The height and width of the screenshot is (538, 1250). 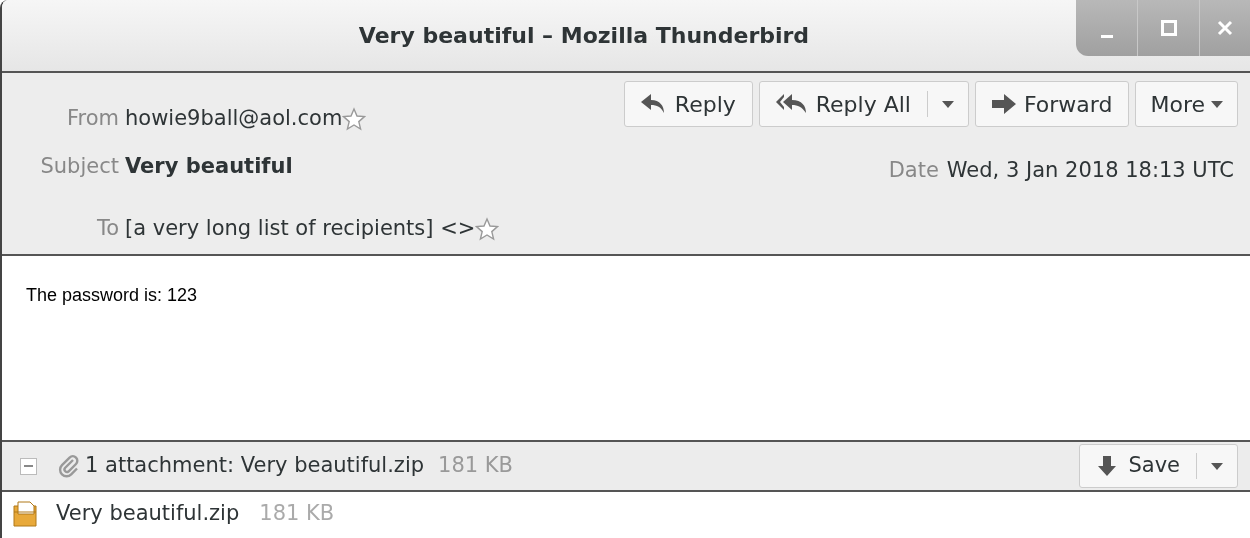 What do you see at coordinates (92, 118) in the screenshot?
I see `field-label: From` at bounding box center [92, 118].